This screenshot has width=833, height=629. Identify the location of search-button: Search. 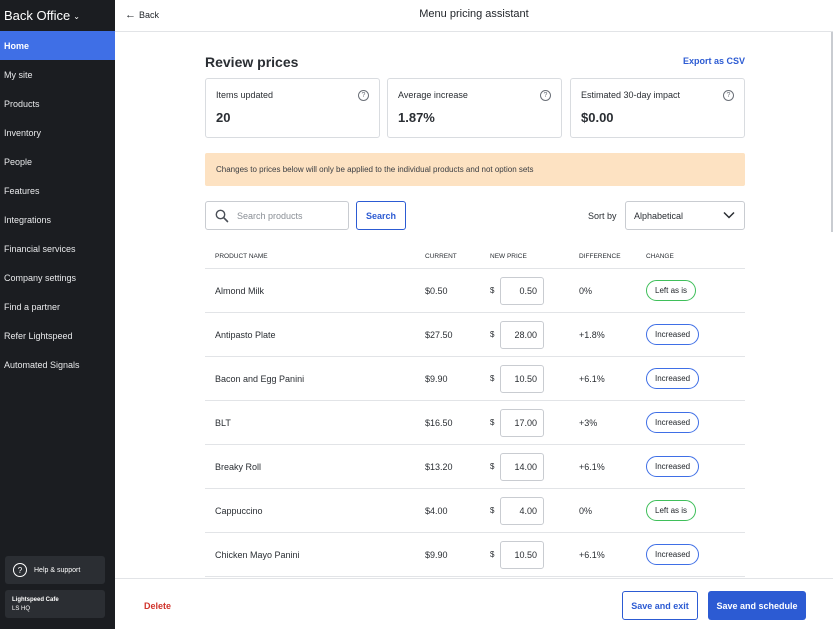
(381, 215).